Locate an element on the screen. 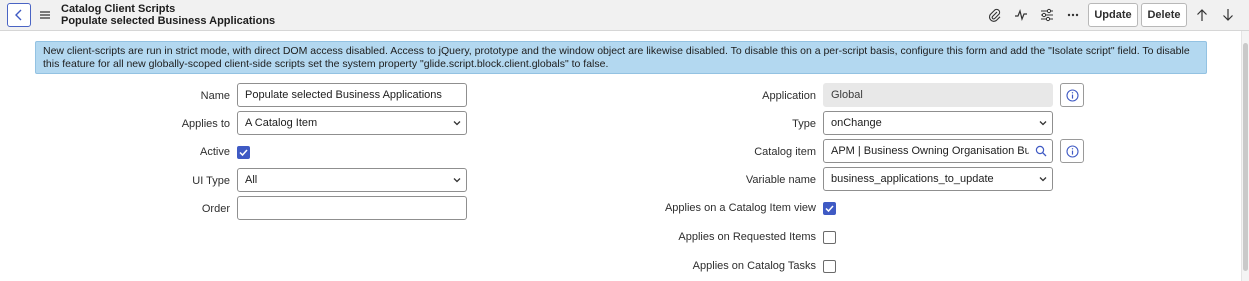  variable-name-select: business_applications_to_update is located at coordinates (938, 179).